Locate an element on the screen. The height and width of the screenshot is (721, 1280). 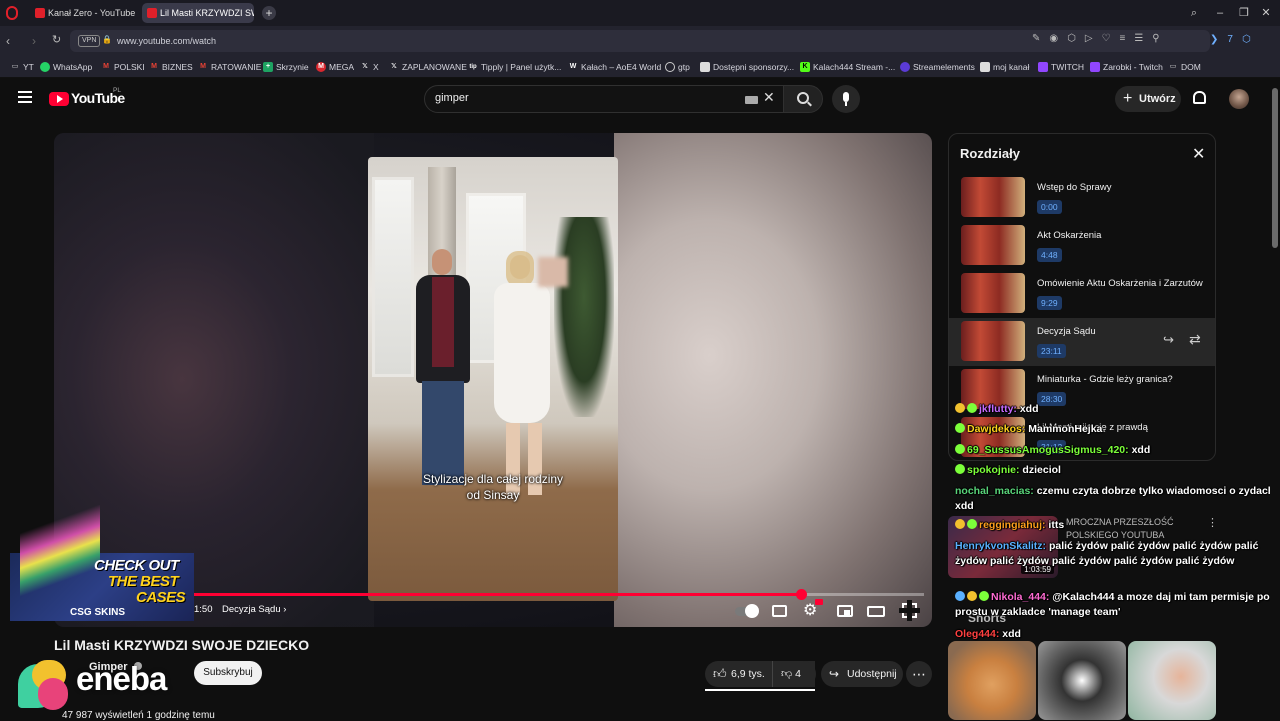
address-field: VPN 🔒 www.youtube.com/watch ✎◉⬡▷♡≡☰⚲ is located at coordinates (640, 41).